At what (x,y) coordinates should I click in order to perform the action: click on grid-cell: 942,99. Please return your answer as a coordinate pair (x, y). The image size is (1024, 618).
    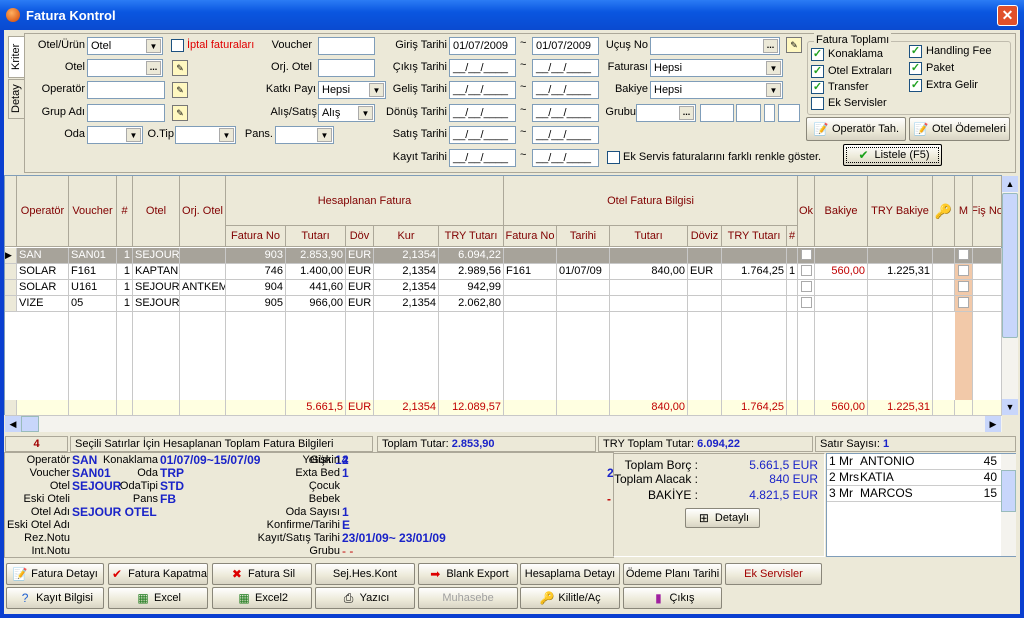
    Looking at the image, I should click on (471, 288).